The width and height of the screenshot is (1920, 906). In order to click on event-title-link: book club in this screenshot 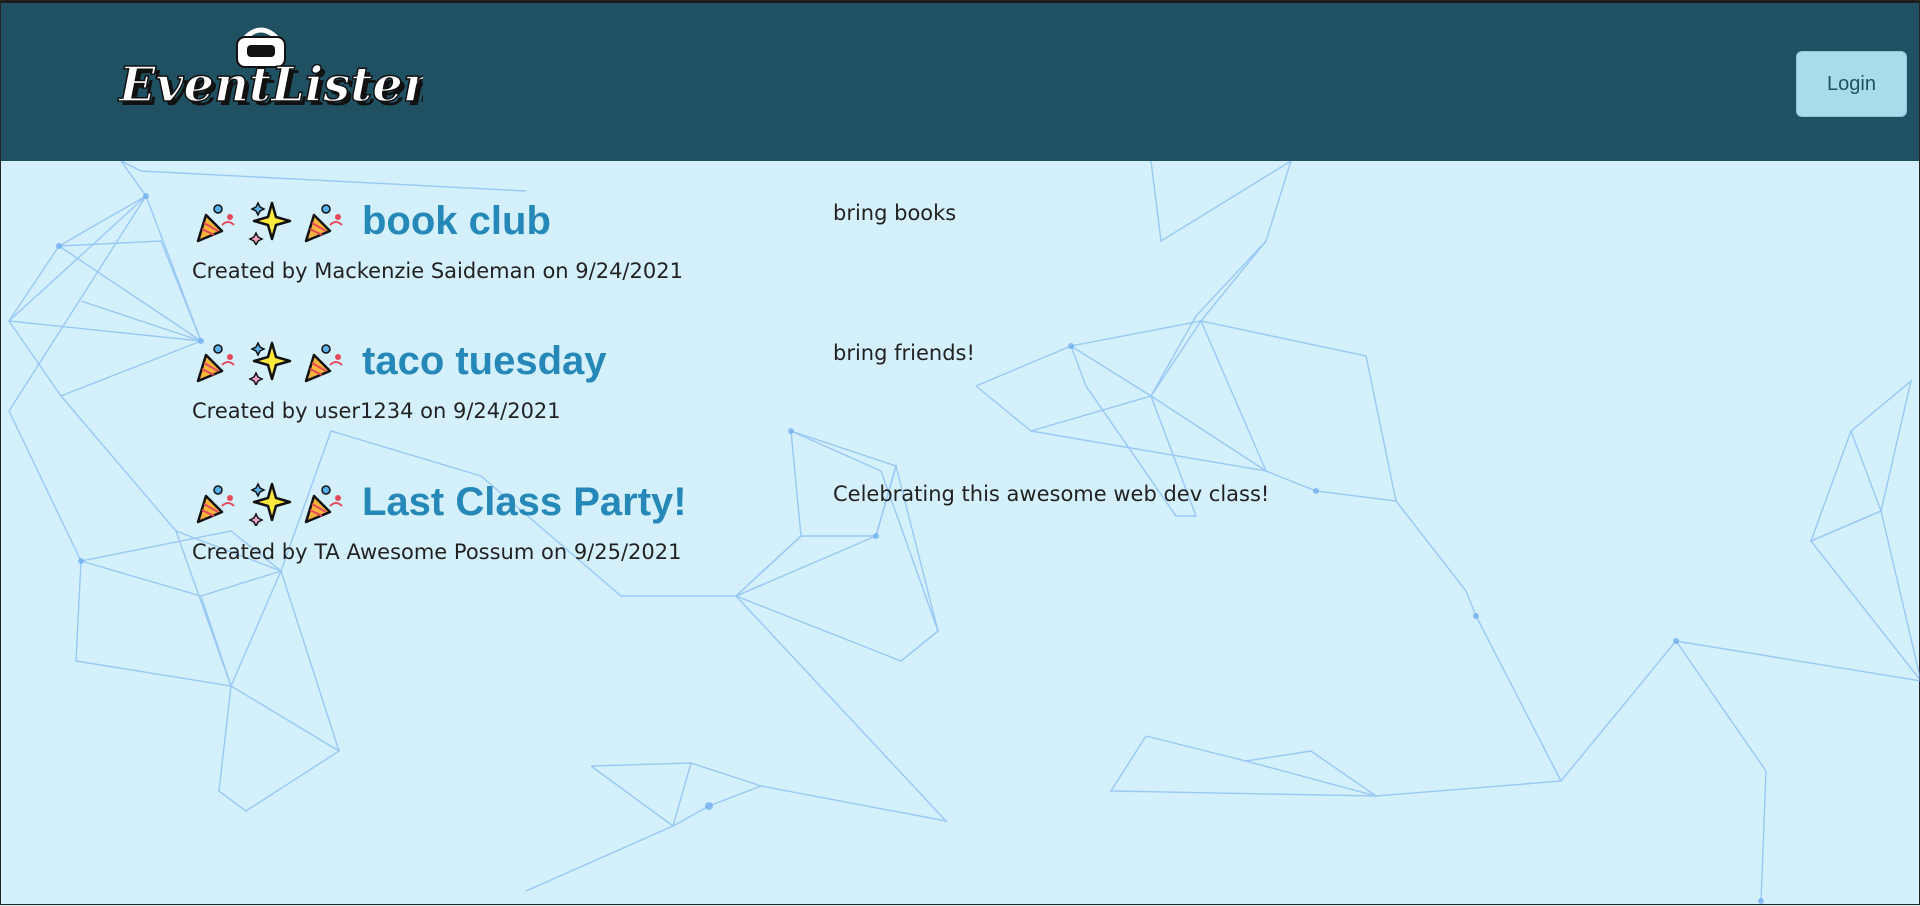, I will do `click(456, 221)`.